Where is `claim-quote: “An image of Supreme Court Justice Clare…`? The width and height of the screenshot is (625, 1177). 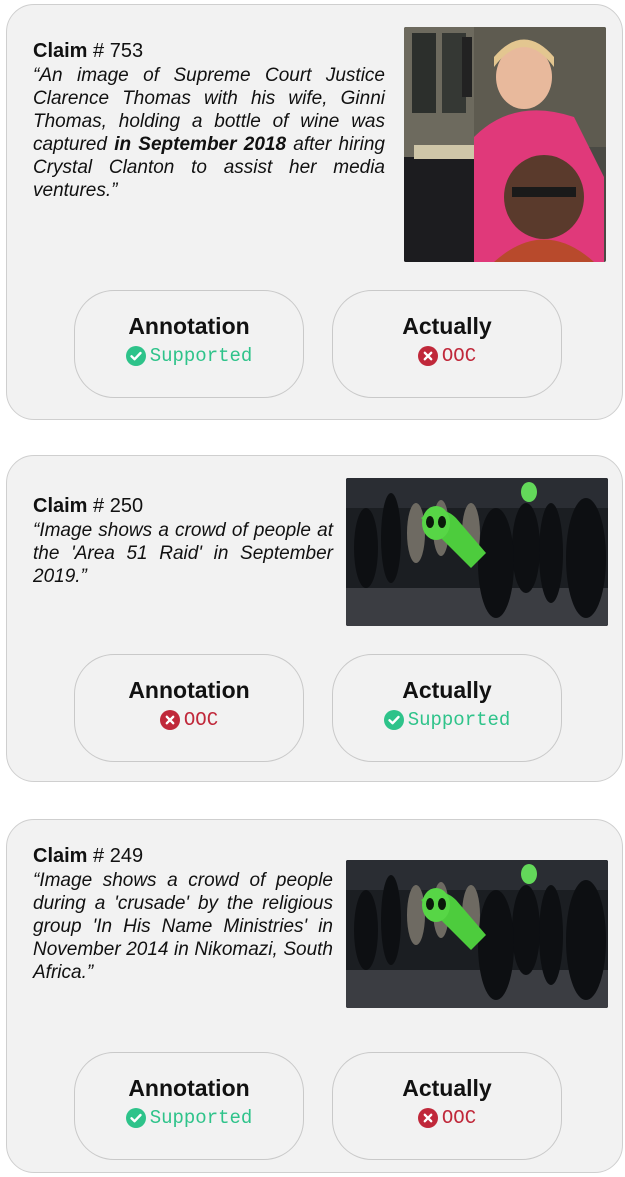 claim-quote: “An image of Supreme Court Justice Clare… is located at coordinates (209, 133).